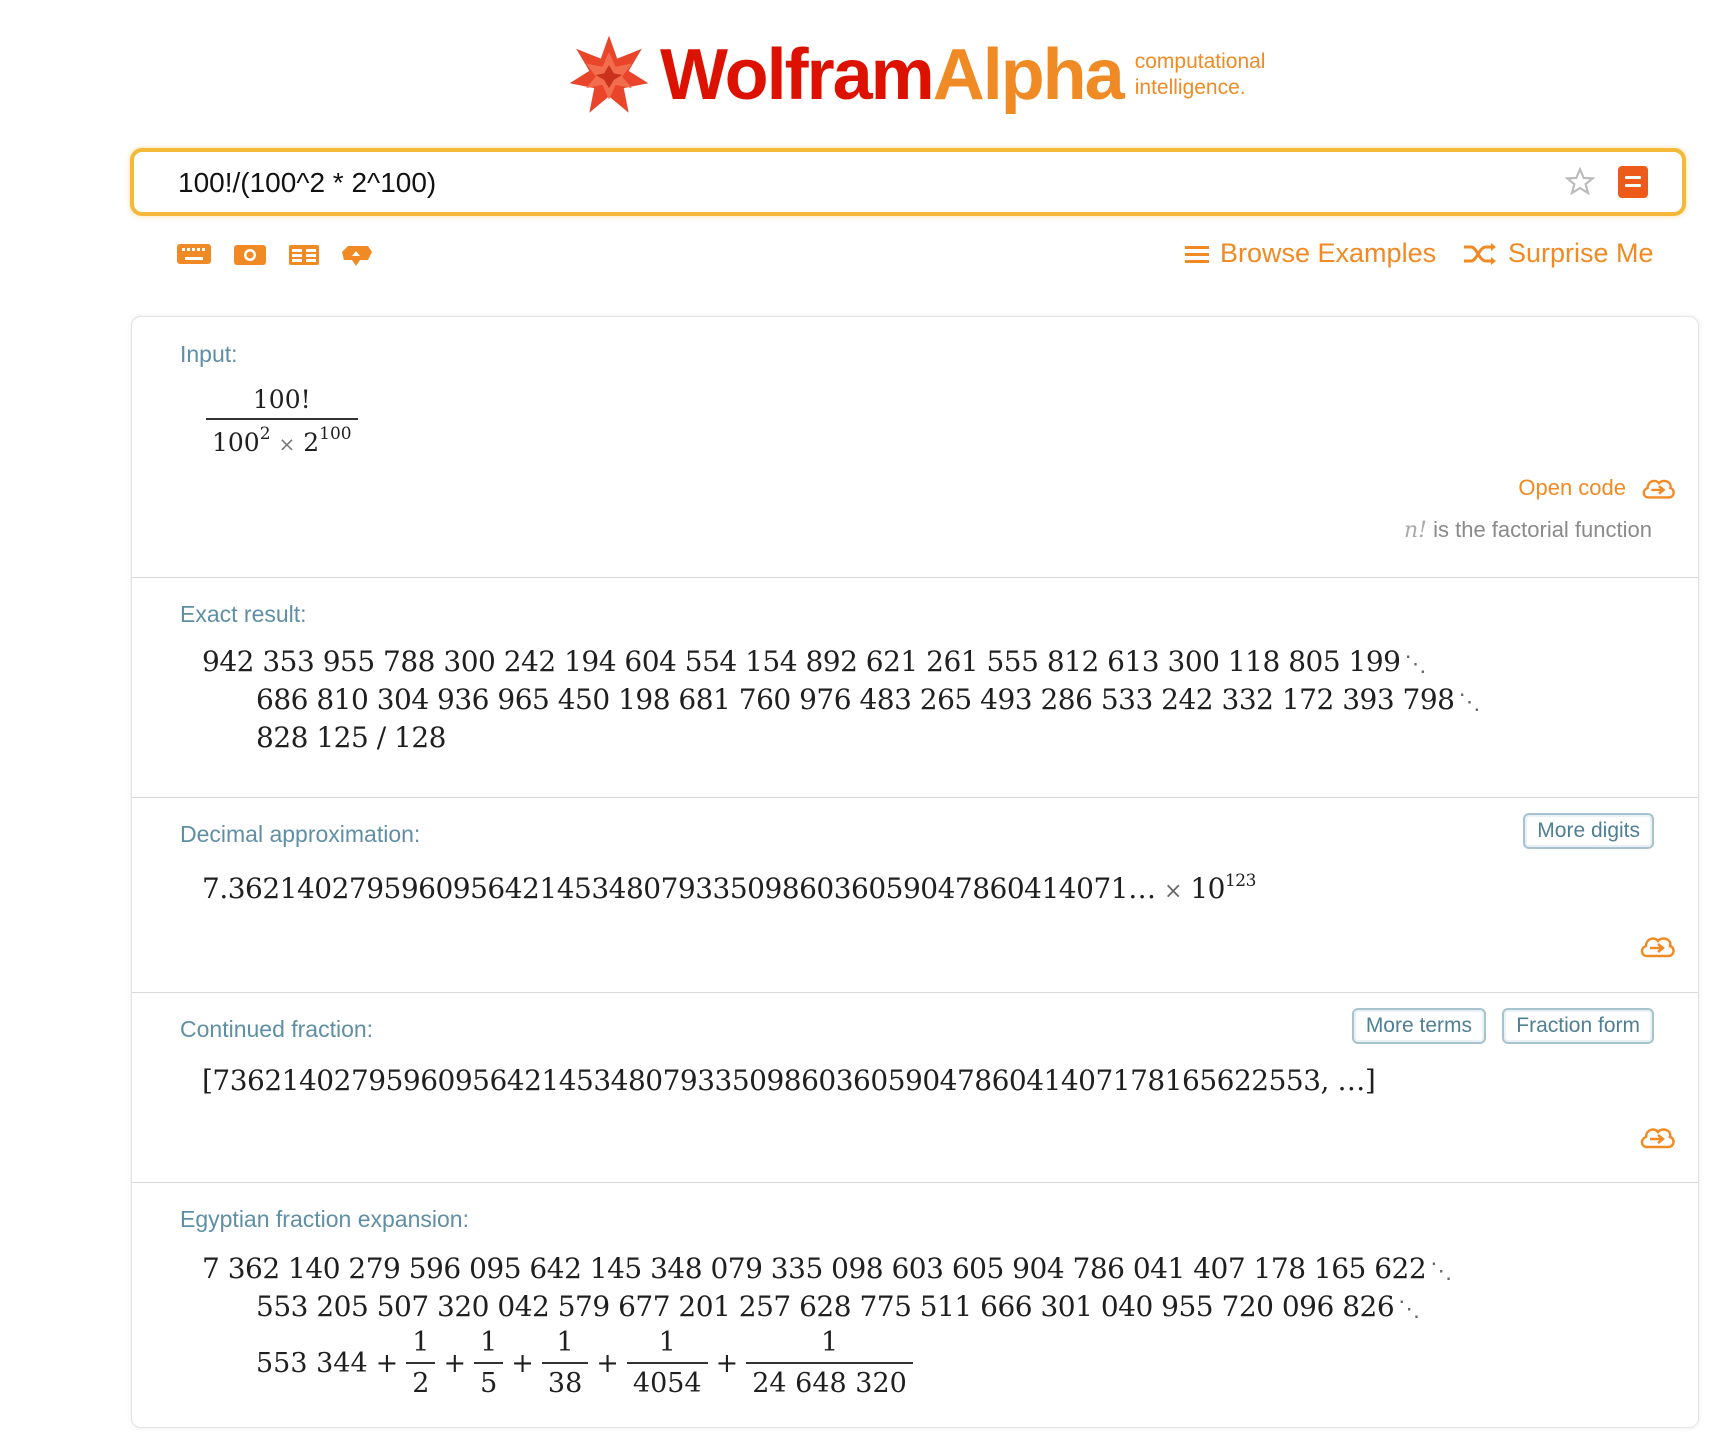 Image resolution: width=1722 pixels, height=1442 pixels. Describe the element at coordinates (1578, 1026) in the screenshot. I see `fraction-form-button: Fraction form` at that location.